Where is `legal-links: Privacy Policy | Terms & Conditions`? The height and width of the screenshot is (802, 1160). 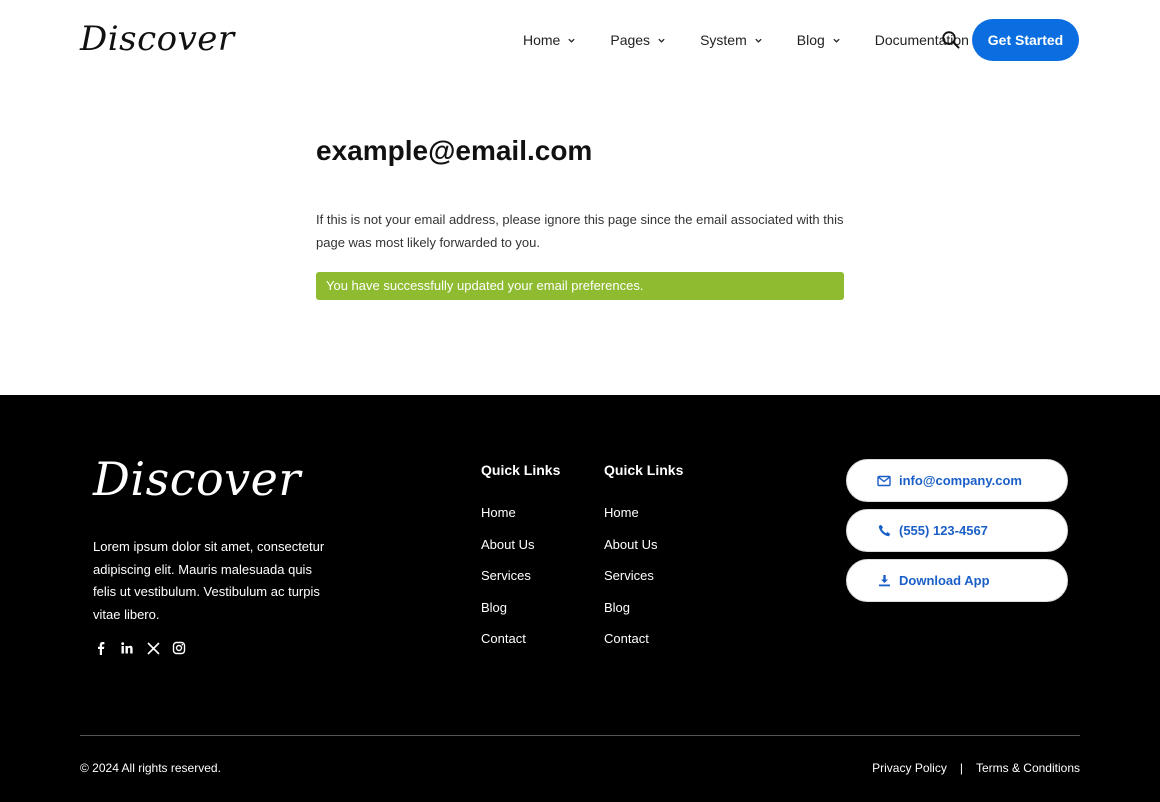
legal-links: Privacy Policy | Terms & Conditions is located at coordinates (976, 768).